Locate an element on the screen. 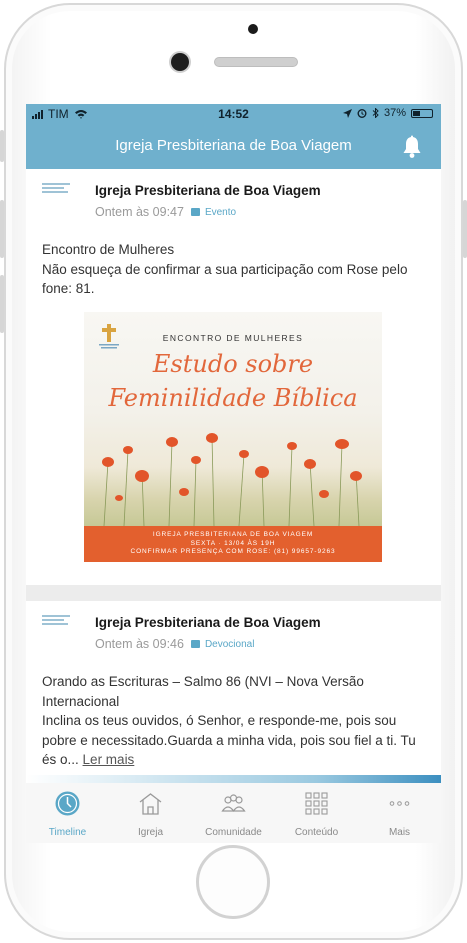 This screenshot has height=943, width=467. poster-footer-line: SEXTA · 13/04 ÀS 19H is located at coordinates (233, 543).